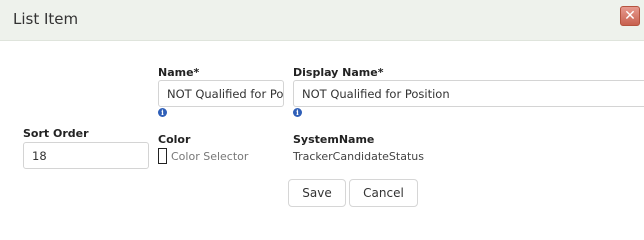 The image size is (644, 240). I want to click on display-name-input, so click(468, 93).